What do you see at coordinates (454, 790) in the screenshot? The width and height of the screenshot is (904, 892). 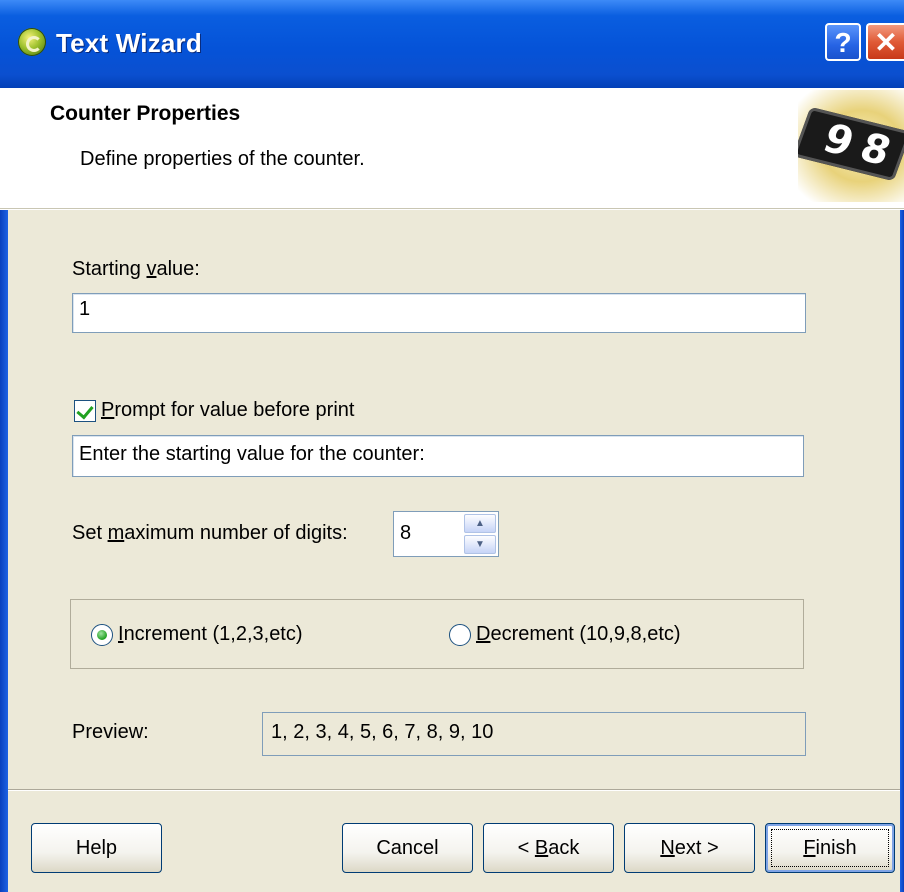 I see `button-divider` at bounding box center [454, 790].